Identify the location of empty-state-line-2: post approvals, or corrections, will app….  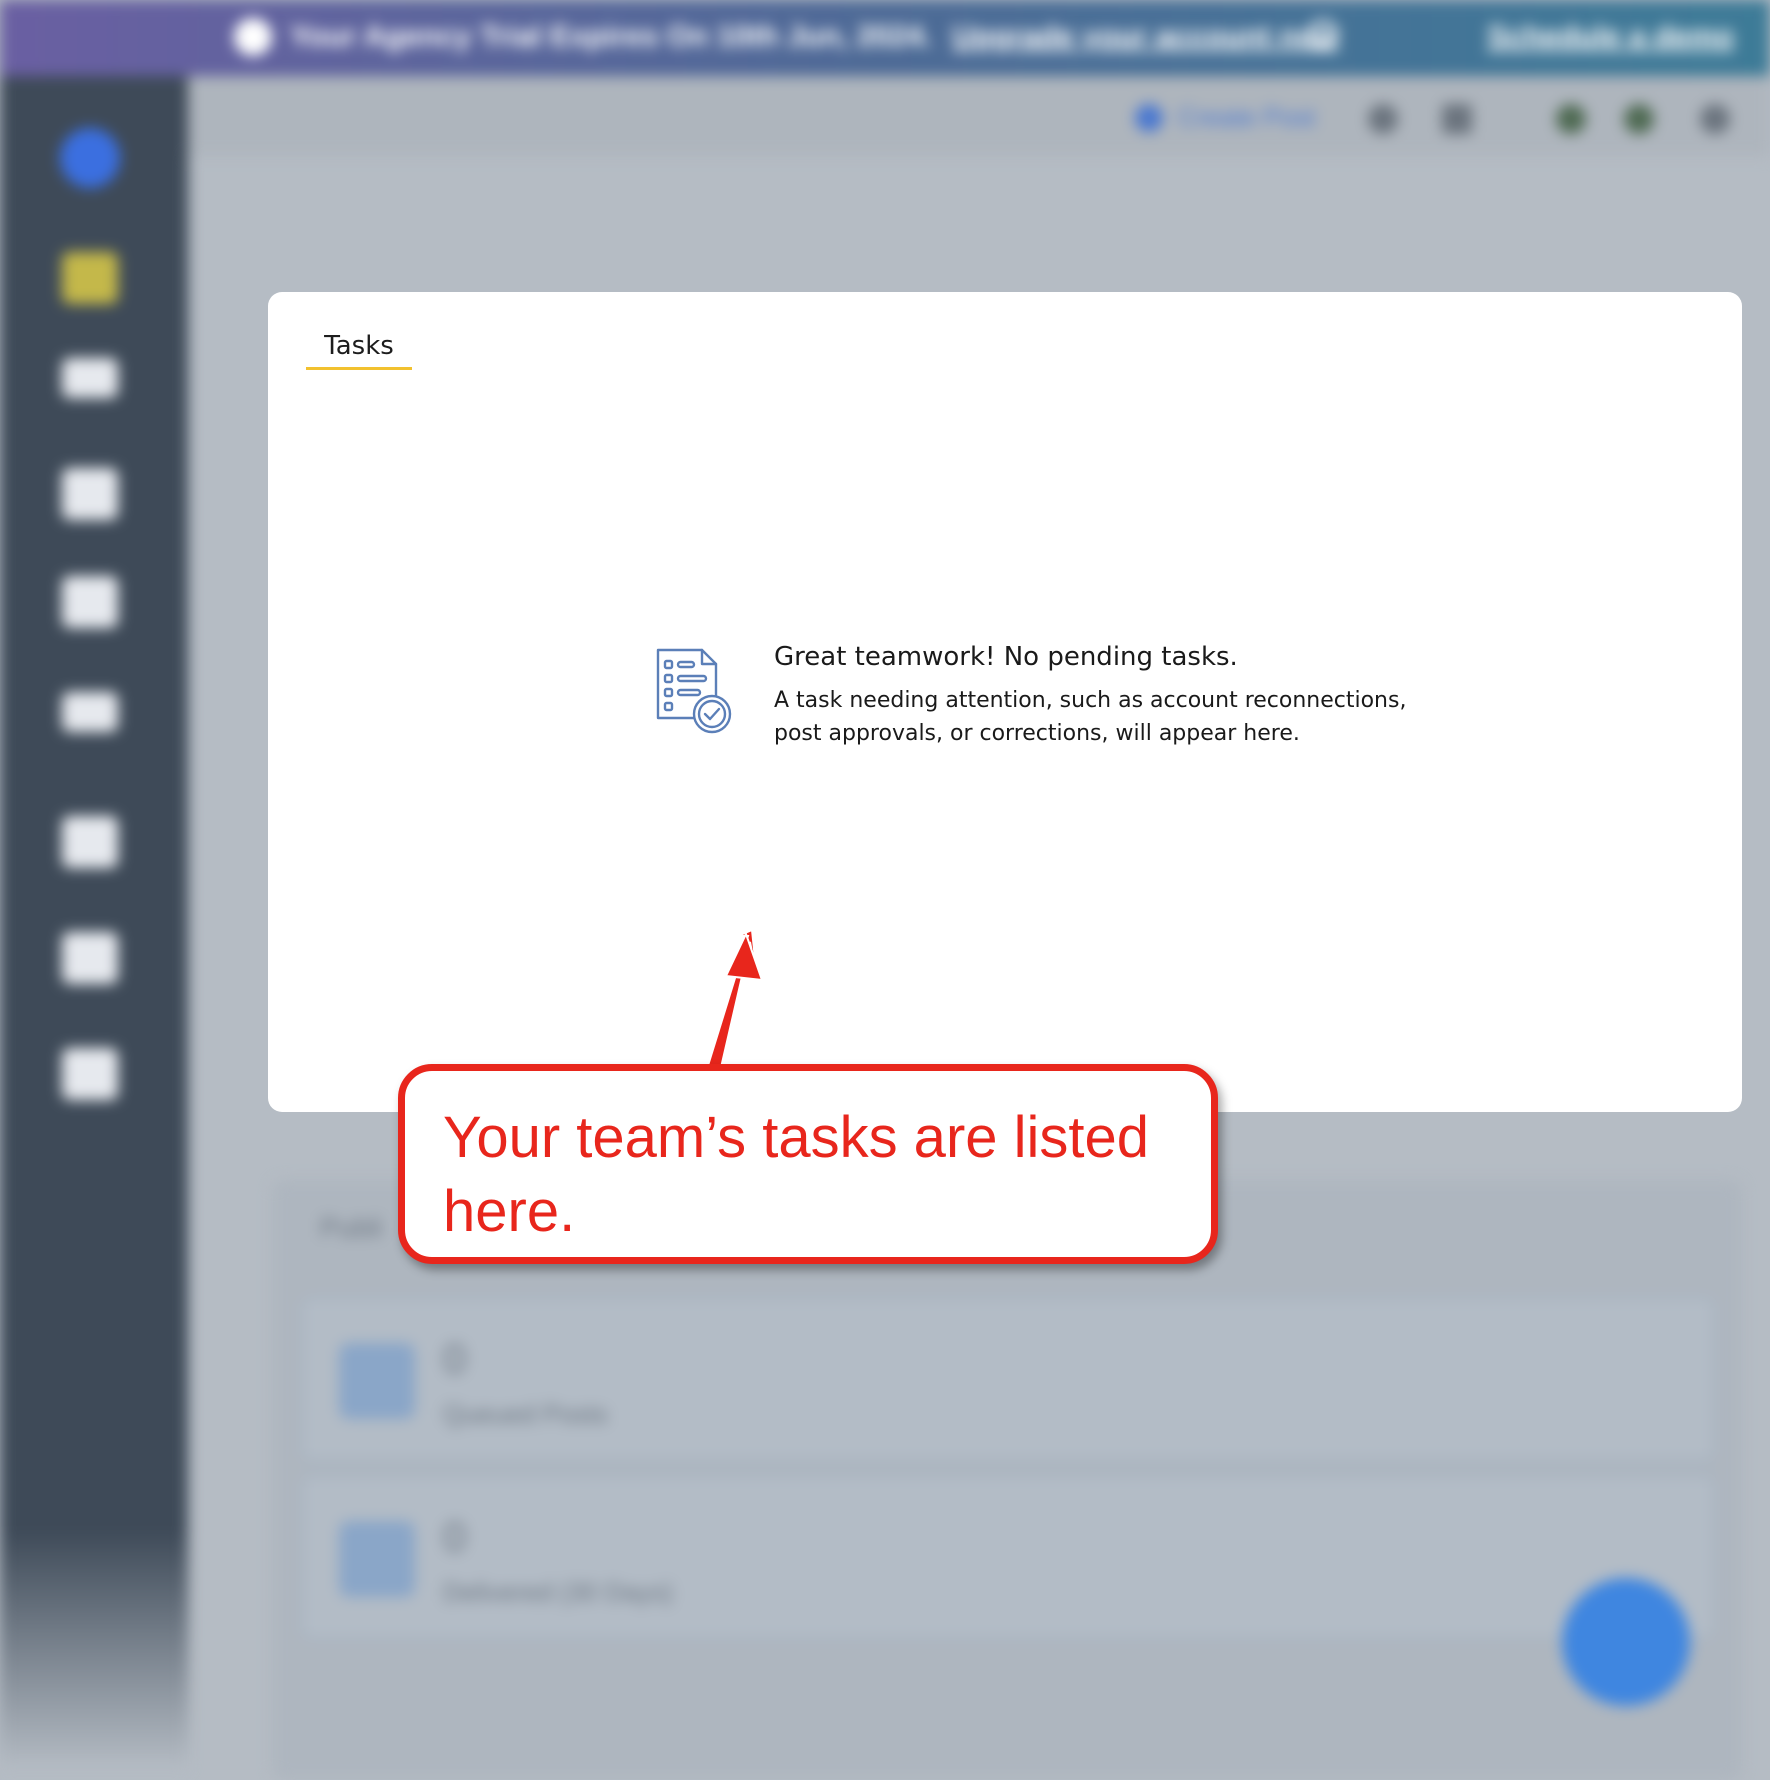
(1037, 733).